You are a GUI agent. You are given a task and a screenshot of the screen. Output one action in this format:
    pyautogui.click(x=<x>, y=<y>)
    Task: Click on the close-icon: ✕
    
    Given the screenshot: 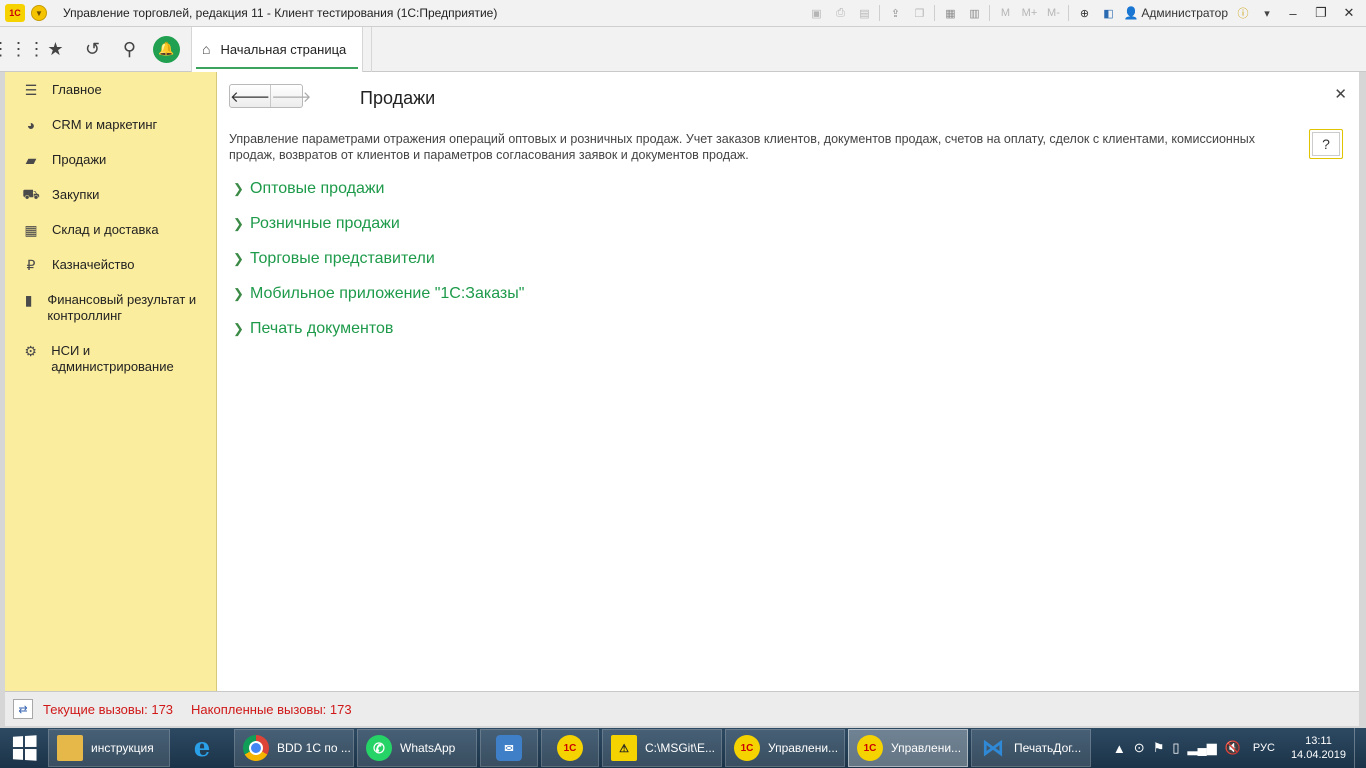 What is the action you would take?
    pyautogui.click(x=1340, y=94)
    